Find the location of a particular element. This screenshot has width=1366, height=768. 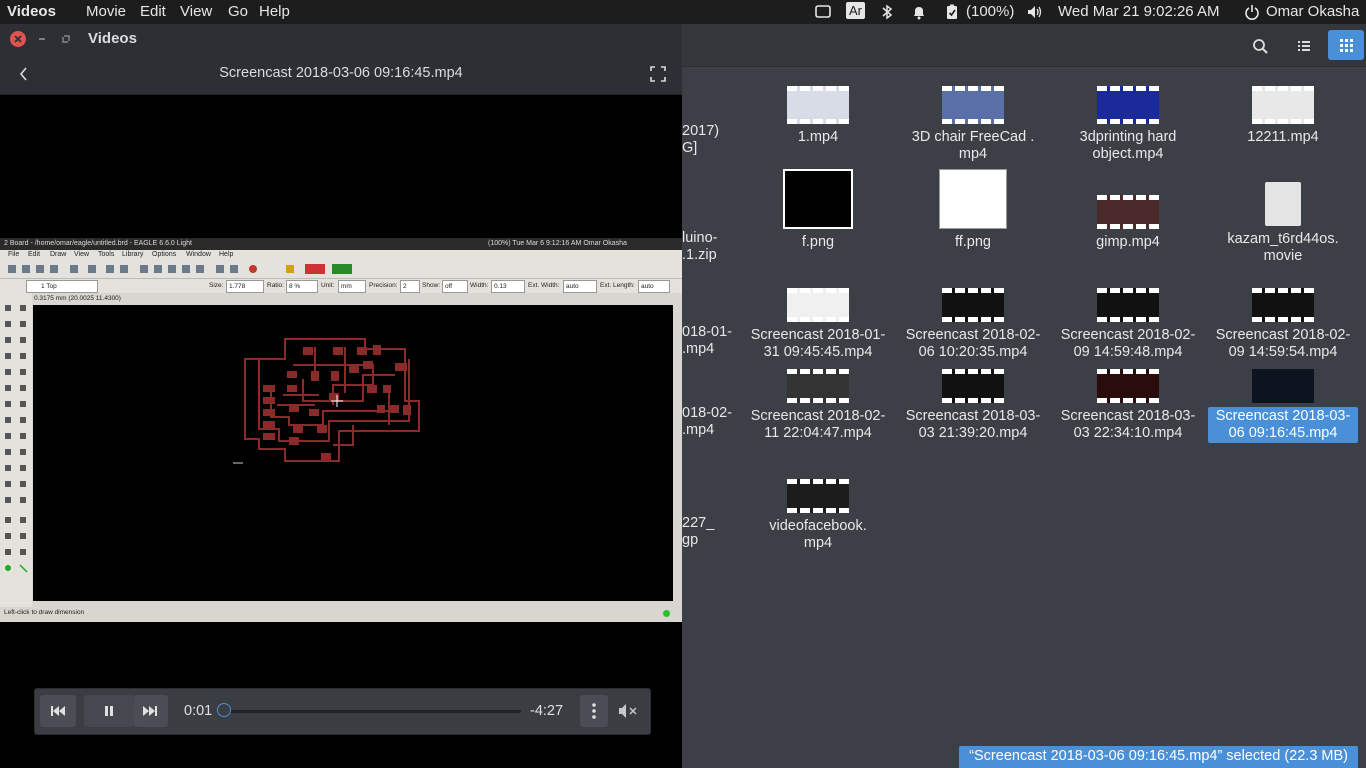

partial-label: 2017) is located at coordinates (701, 131).